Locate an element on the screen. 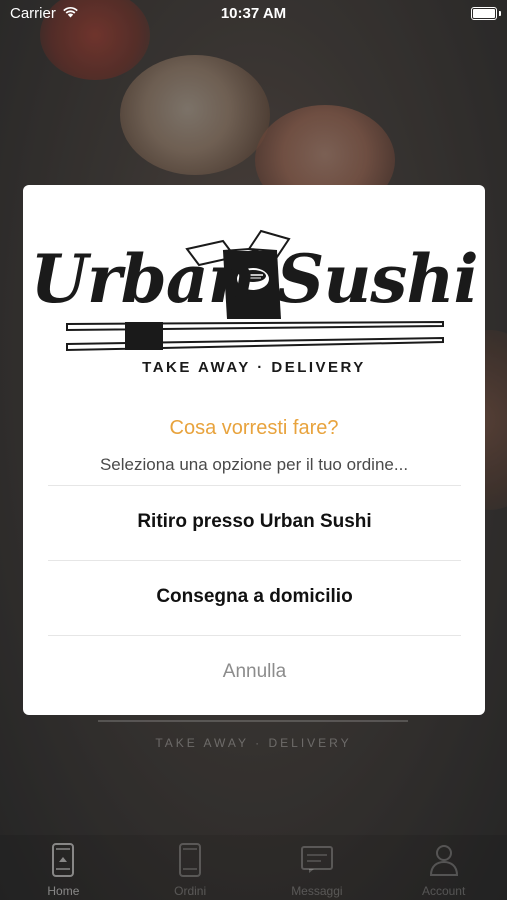 This screenshot has height=900, width=507. phone-orders-icon is located at coordinates (190, 860).